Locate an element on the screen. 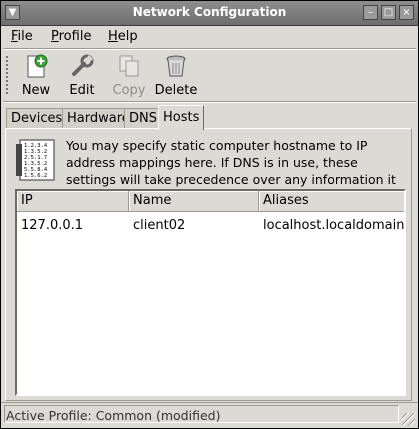  tab-hosts: Hosts is located at coordinates (181, 117).